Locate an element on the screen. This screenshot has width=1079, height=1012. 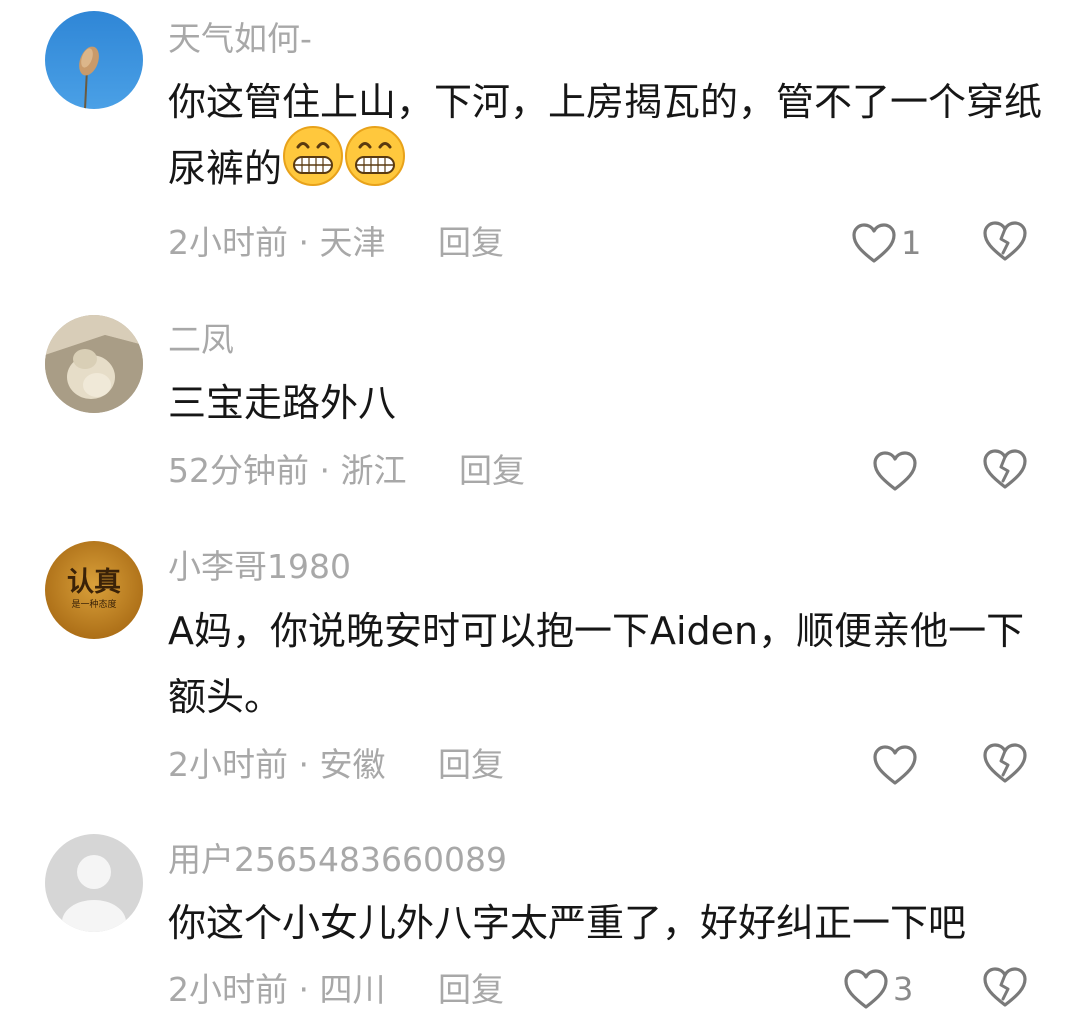
comment-meta: 2小时前 · 天津 回复 is located at coordinates (336, 242).